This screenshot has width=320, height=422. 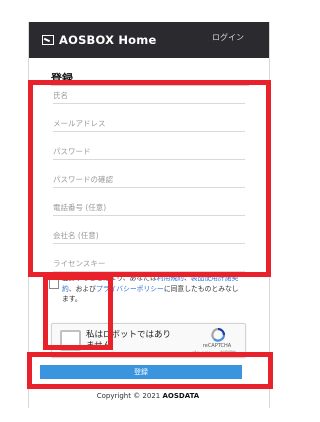 What do you see at coordinates (214, 353) in the screenshot?
I see `recaptcha-terms-link: プライバシー・利用規約` at bounding box center [214, 353].